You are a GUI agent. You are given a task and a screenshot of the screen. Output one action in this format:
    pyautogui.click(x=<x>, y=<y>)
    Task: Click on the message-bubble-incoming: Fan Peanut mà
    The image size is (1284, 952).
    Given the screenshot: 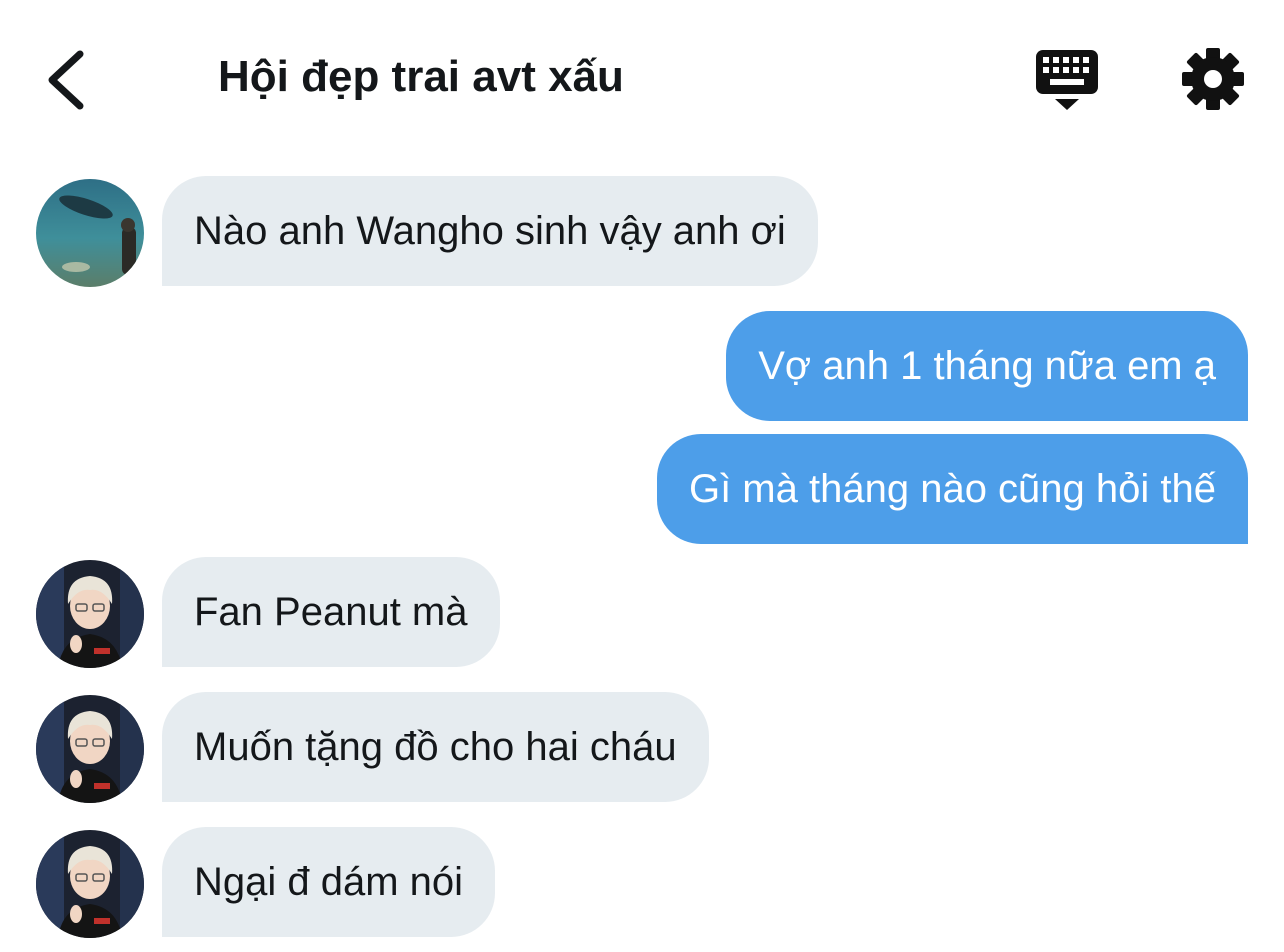 What is the action you would take?
    pyautogui.click(x=331, y=612)
    